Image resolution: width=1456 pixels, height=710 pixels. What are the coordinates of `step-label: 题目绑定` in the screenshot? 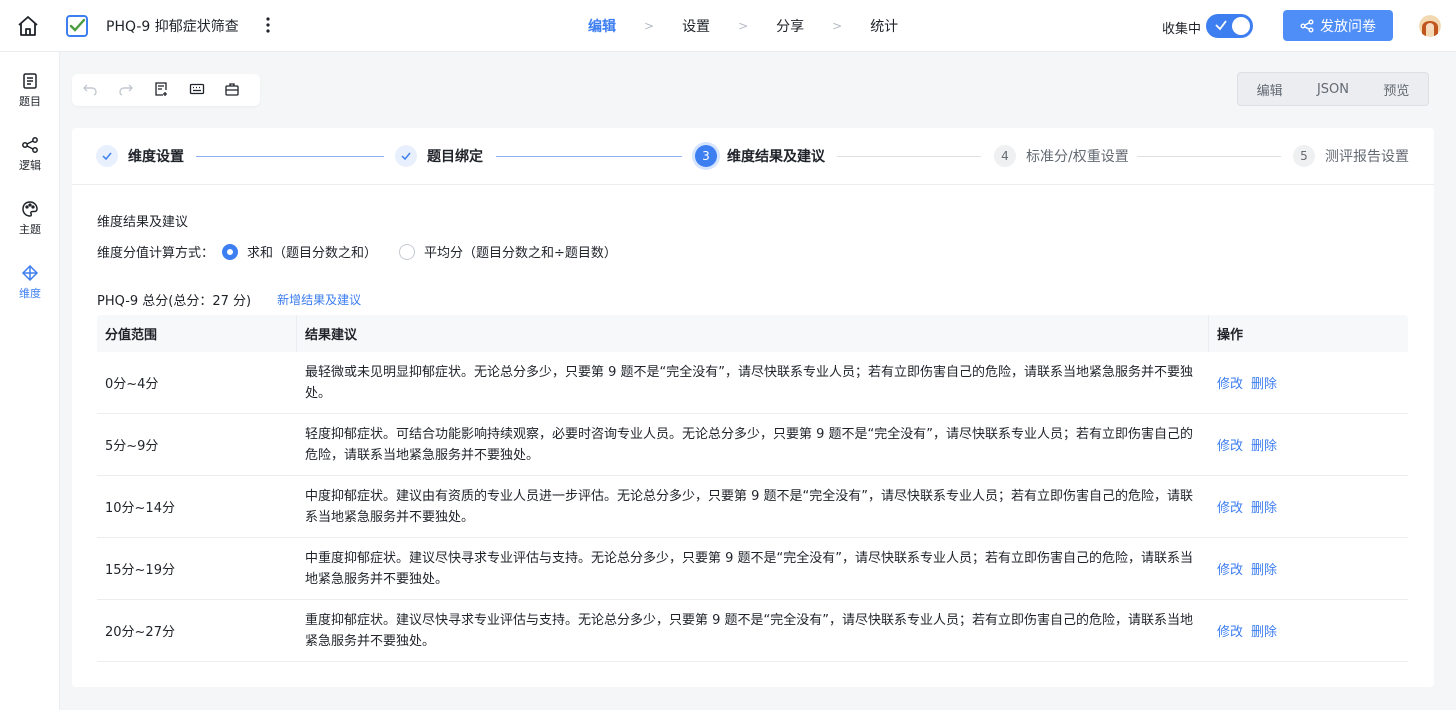 It's located at (455, 157).